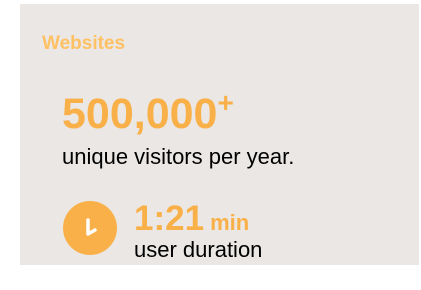  Describe the element at coordinates (230, 222) in the screenshot. I see `duration-unit: min` at that location.